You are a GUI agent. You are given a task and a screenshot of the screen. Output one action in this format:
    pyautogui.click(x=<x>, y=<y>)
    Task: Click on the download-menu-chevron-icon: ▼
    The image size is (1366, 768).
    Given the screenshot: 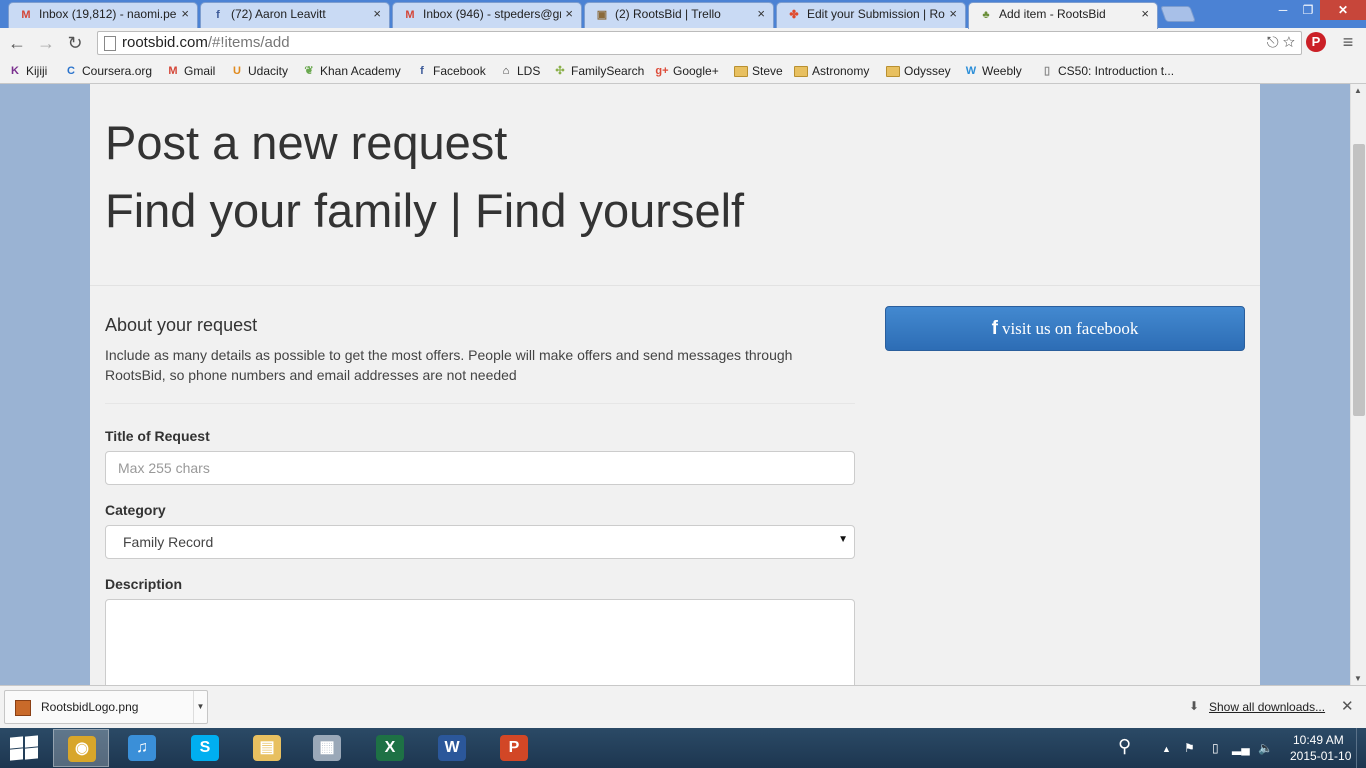 What is the action you would take?
    pyautogui.click(x=200, y=707)
    